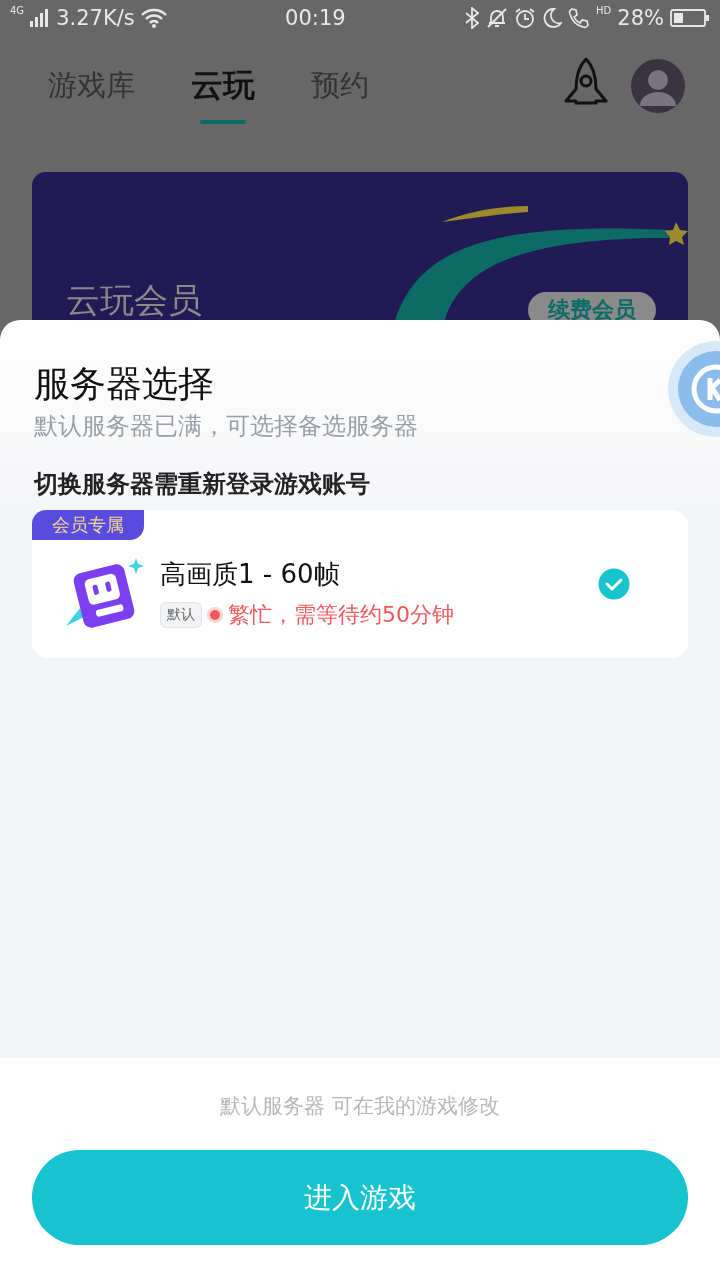  I want to click on member-banner: 云玩会员 续费会员, so click(360, 246).